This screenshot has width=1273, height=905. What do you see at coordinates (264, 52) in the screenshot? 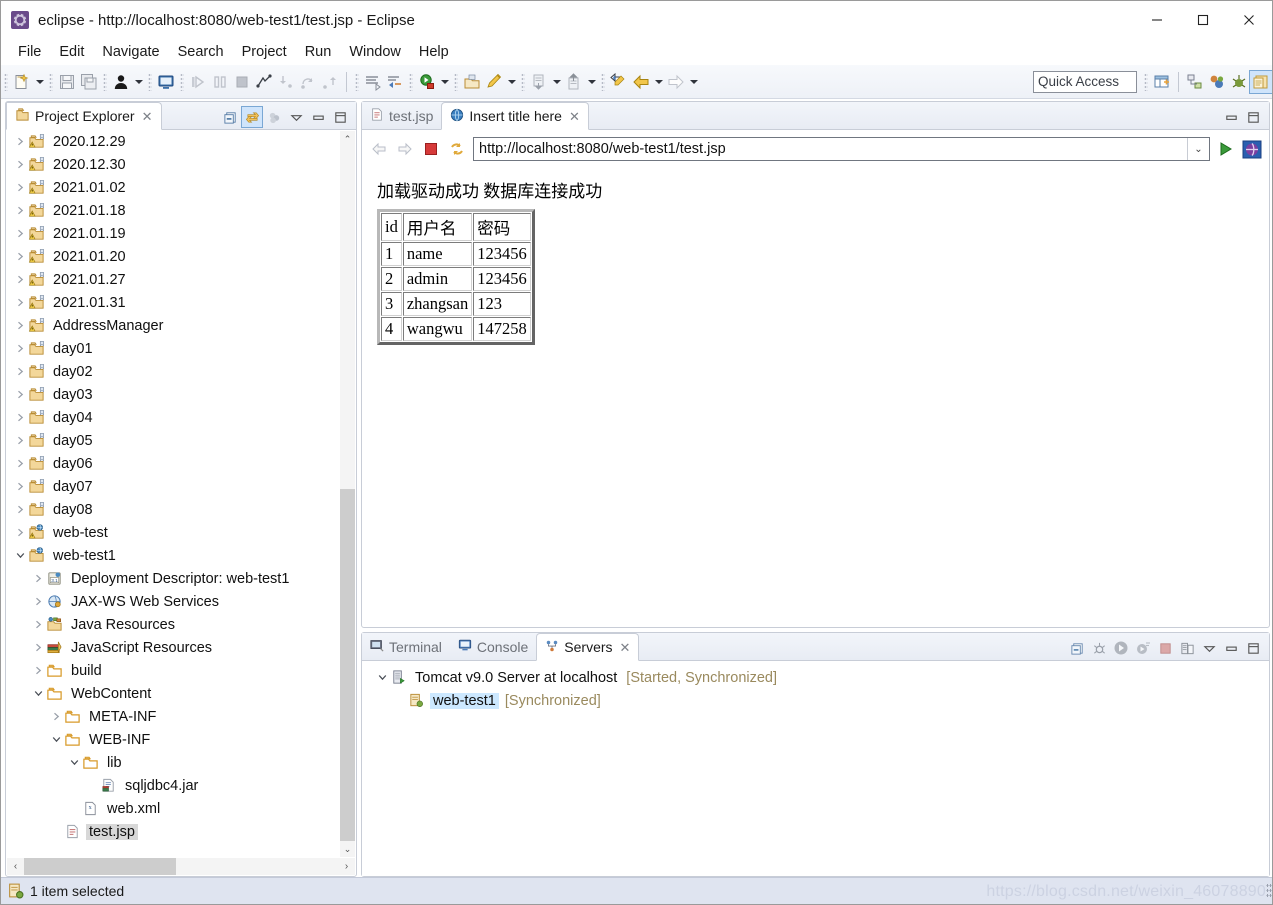
I see `menu-item-project: Project` at bounding box center [264, 52].